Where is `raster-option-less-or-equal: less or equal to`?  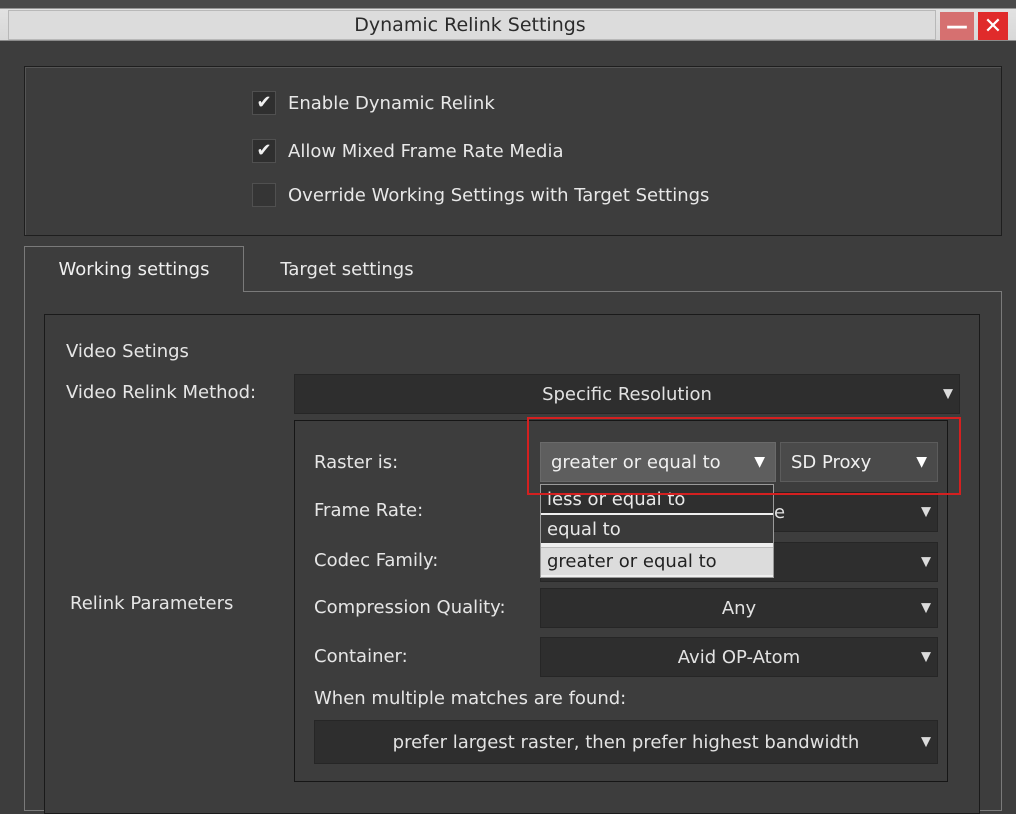
raster-option-less-or-equal: less or equal to is located at coordinates (657, 499).